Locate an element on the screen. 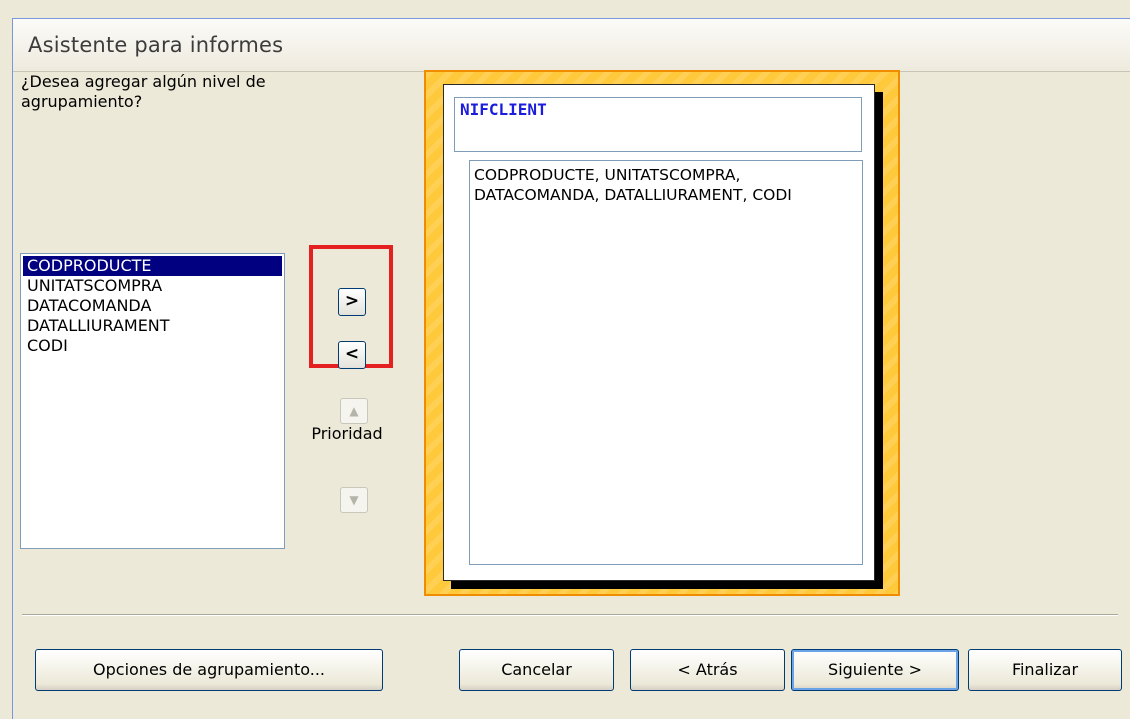 The image size is (1130, 719). list-item-codi: CODI is located at coordinates (152, 346).